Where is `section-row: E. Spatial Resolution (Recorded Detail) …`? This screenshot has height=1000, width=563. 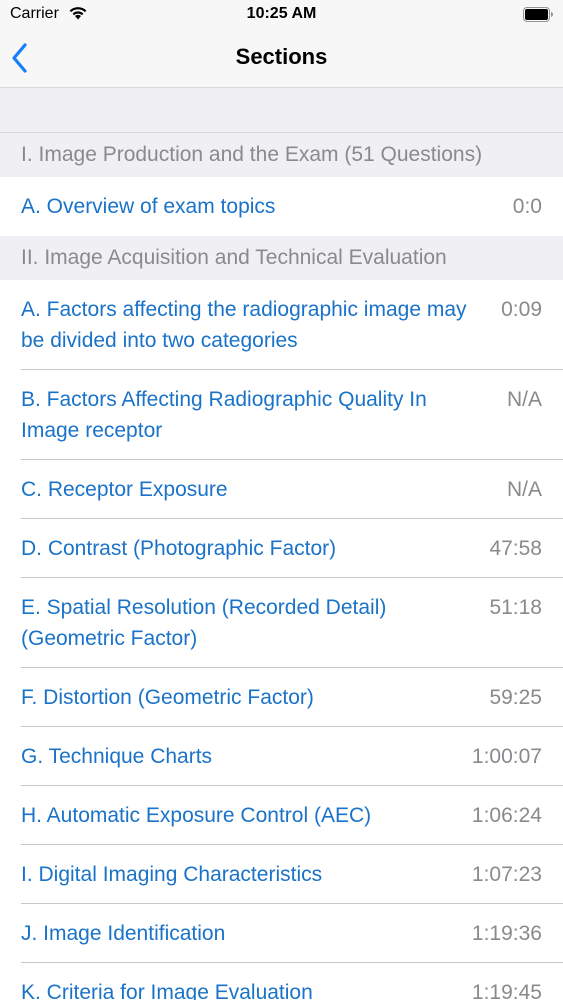
section-row: E. Spatial Resolution (Recorded Detail) … is located at coordinates (281, 623).